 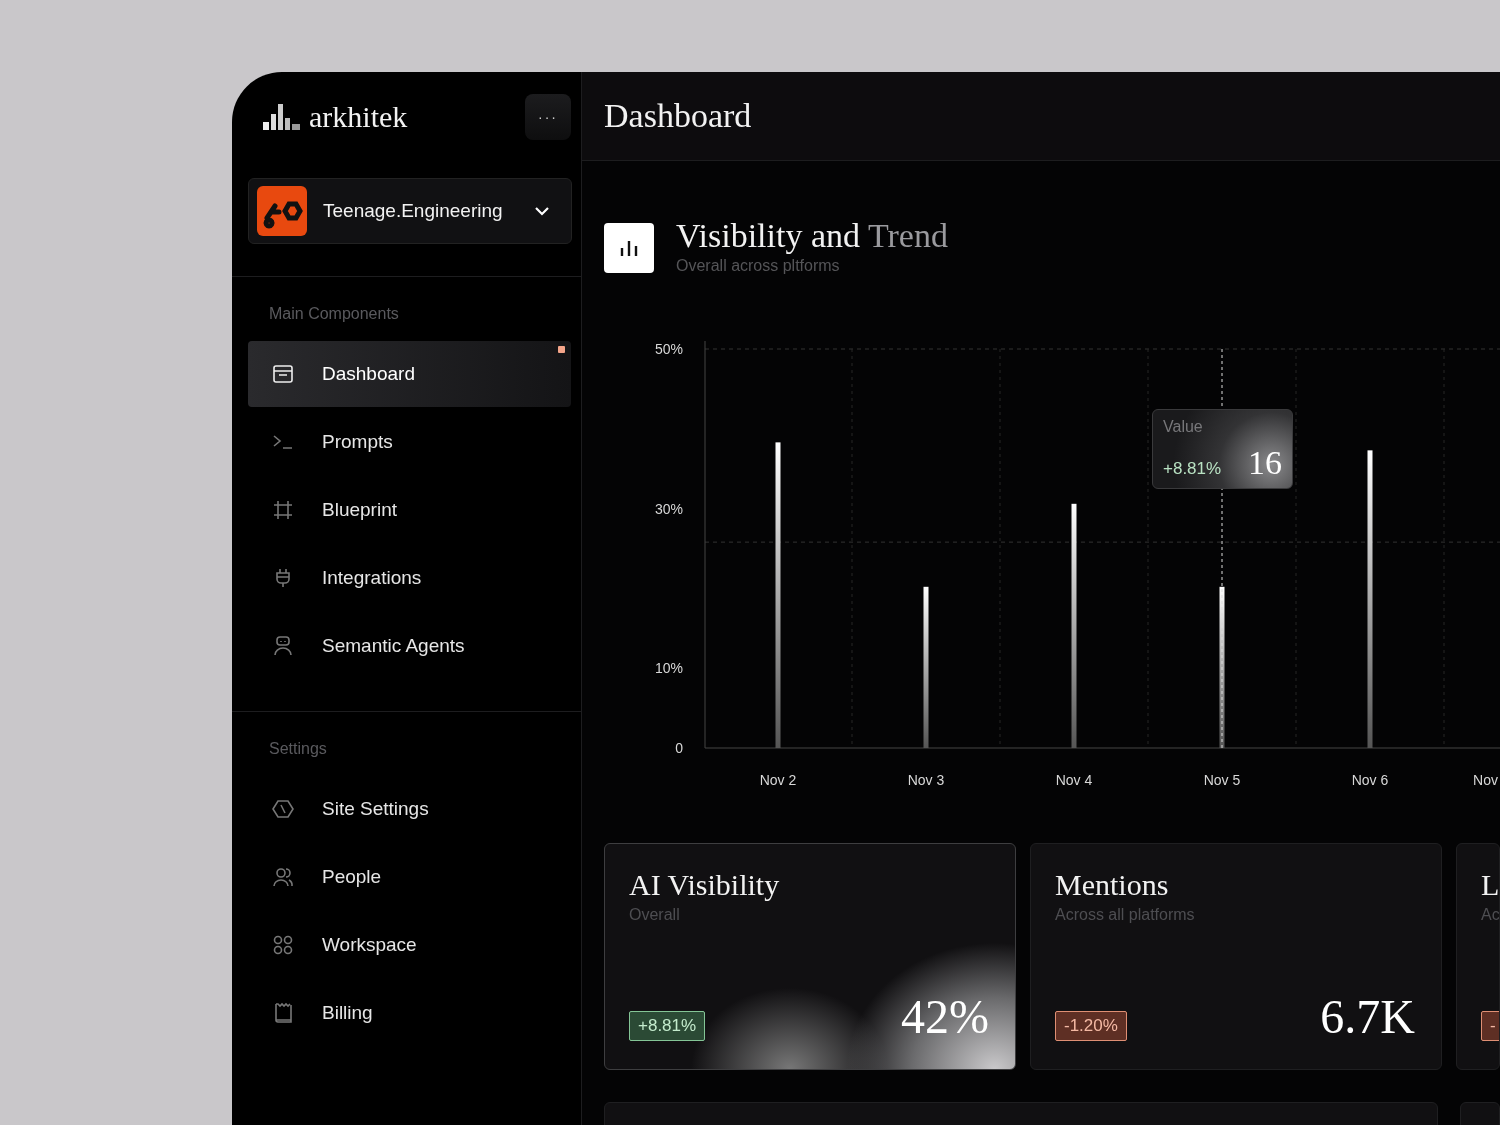 What do you see at coordinates (705, 885) in the screenshot?
I see `card-title: AI Visibility` at bounding box center [705, 885].